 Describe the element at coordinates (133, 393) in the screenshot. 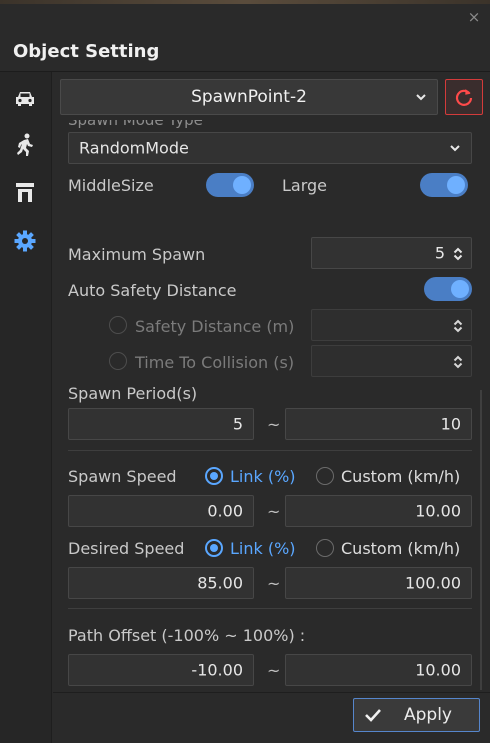

I see `spawn-period-label: Spawn Period(s)` at that location.